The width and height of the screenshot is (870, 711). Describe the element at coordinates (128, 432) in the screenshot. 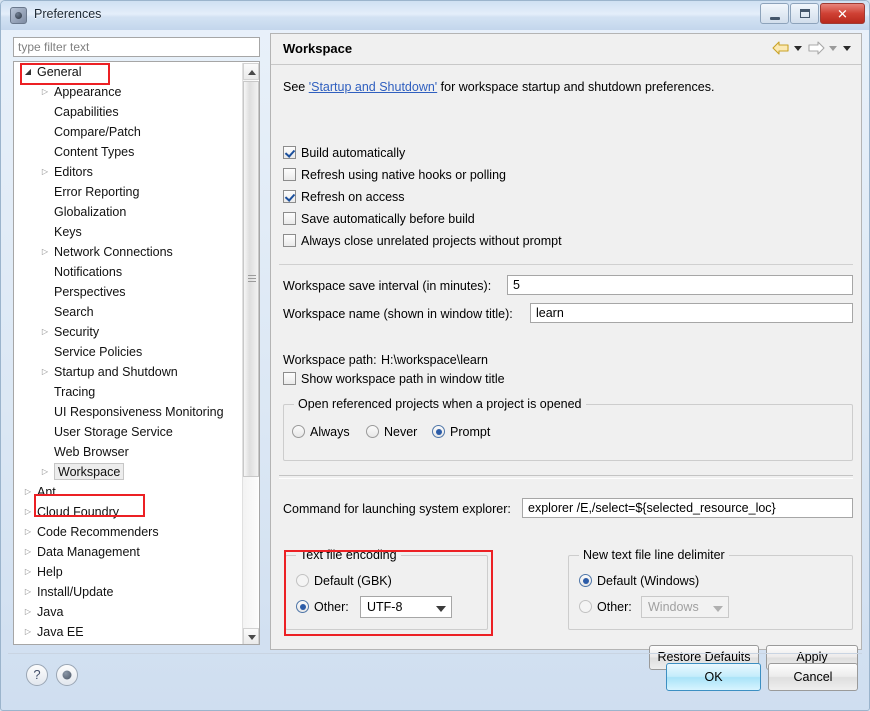

I see `tree-item-user-storage-service: User Storage Service` at that location.